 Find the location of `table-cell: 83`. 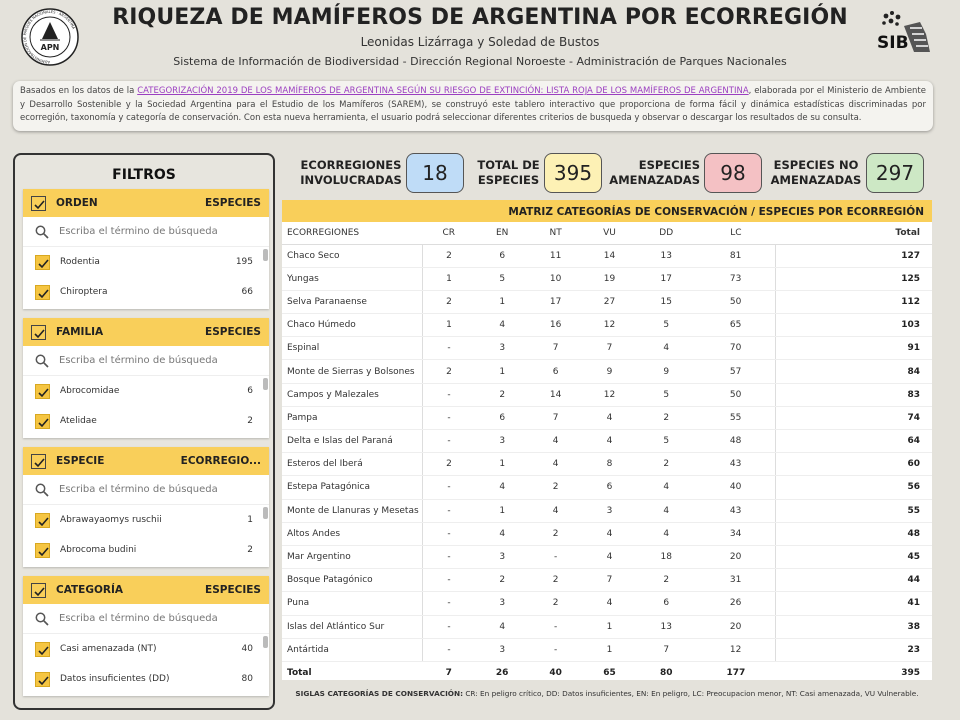

table-cell: 83 is located at coordinates (853, 395).